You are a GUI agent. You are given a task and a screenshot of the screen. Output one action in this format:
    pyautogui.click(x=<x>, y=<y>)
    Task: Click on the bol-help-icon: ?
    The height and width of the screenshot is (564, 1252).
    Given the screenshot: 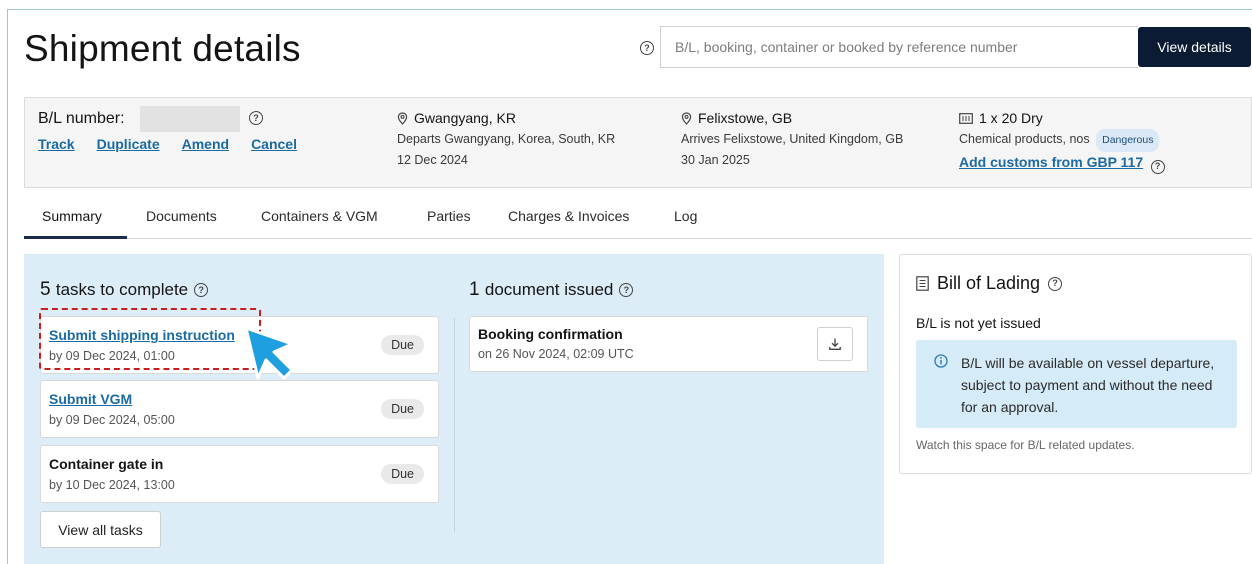 What is the action you would take?
    pyautogui.click(x=1055, y=283)
    